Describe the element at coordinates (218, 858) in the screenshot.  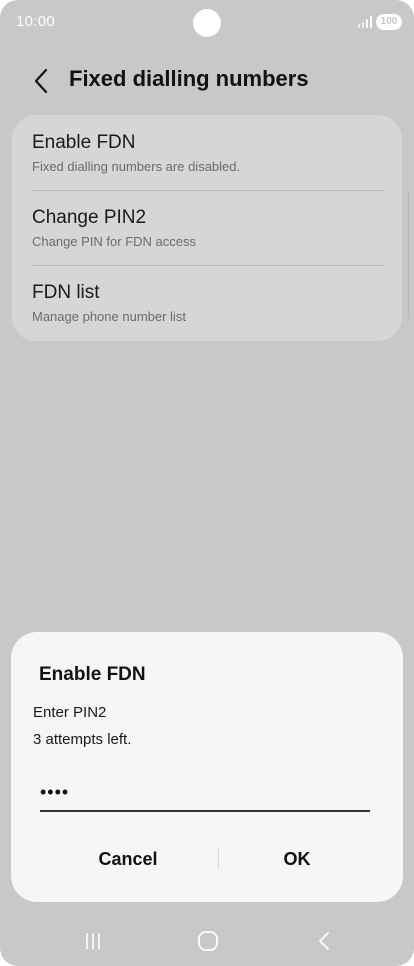
I see `button-separator` at that location.